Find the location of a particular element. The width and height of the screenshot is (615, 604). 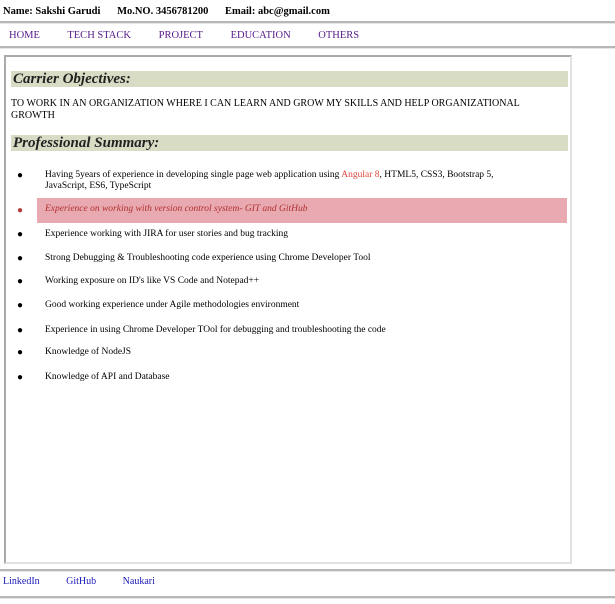

linkedin-link: LinkedIn is located at coordinates (21, 581).